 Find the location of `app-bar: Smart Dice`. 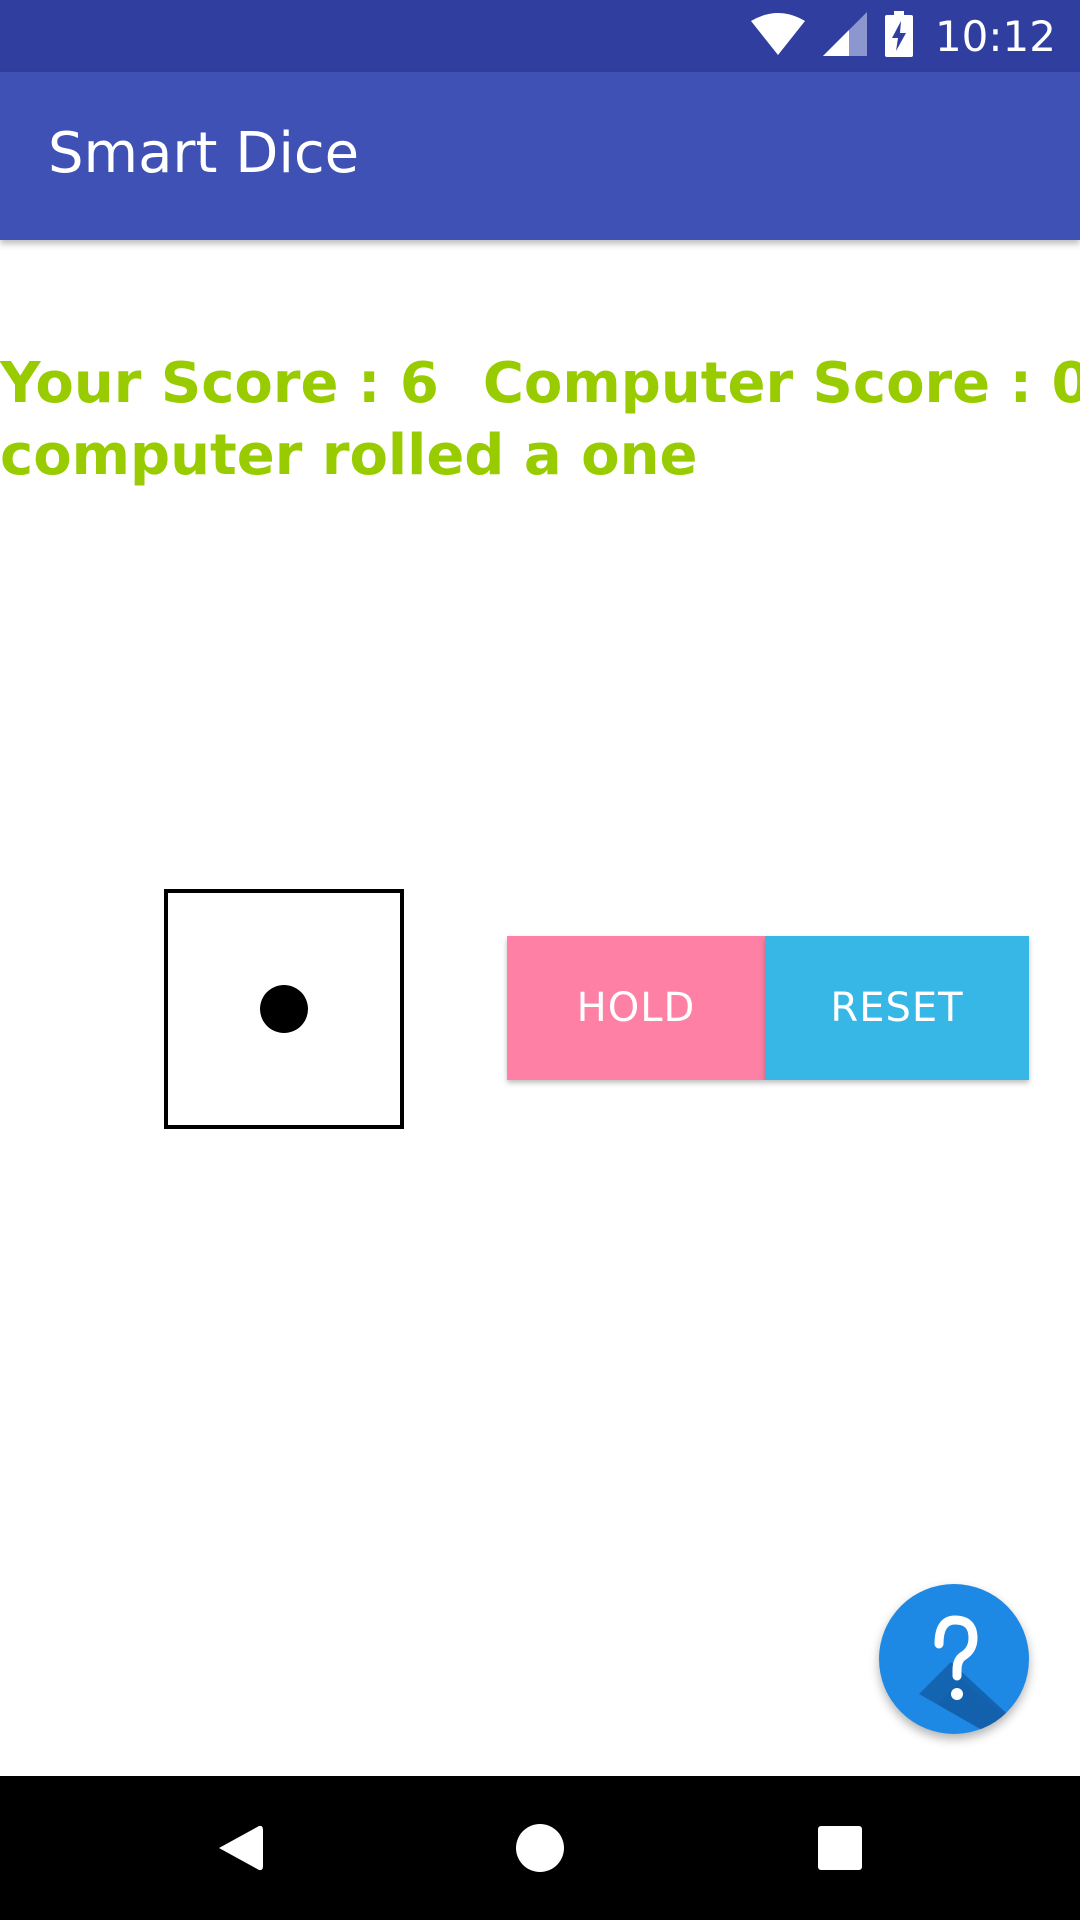

app-bar: Smart Dice is located at coordinates (540, 156).